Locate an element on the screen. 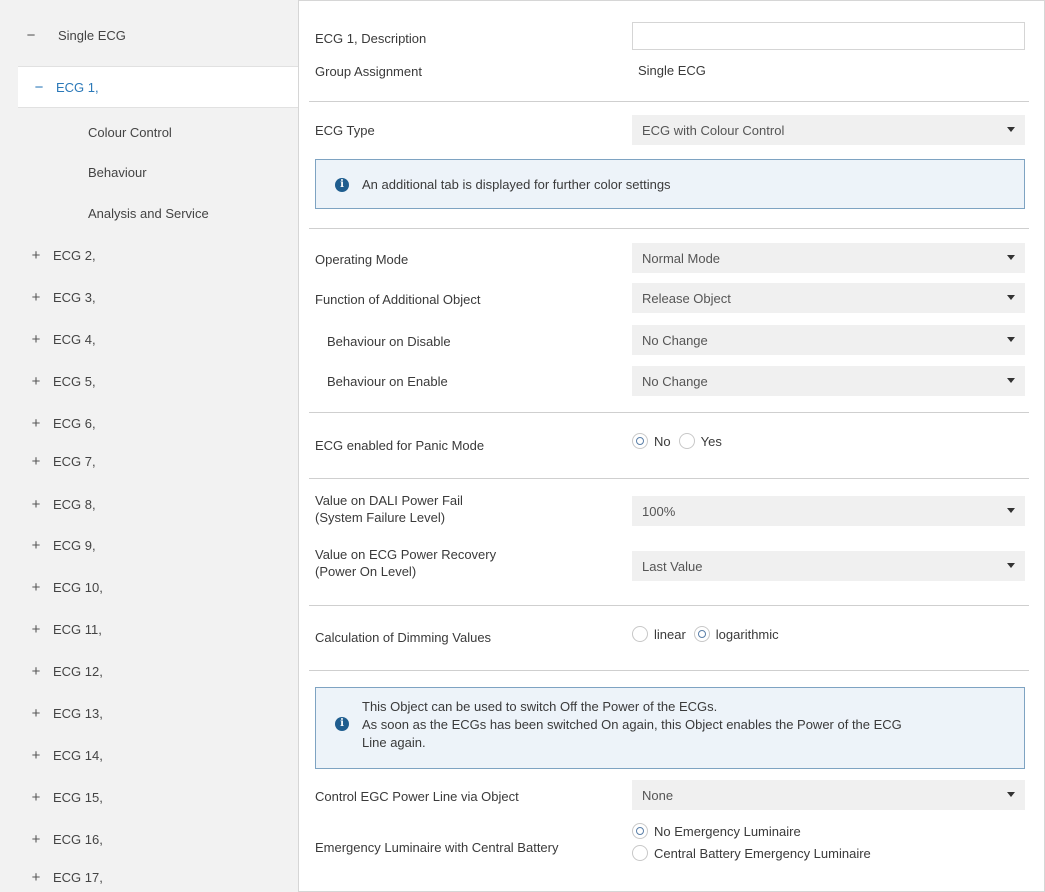  tree-item-label: ECG 8, is located at coordinates (74, 504).